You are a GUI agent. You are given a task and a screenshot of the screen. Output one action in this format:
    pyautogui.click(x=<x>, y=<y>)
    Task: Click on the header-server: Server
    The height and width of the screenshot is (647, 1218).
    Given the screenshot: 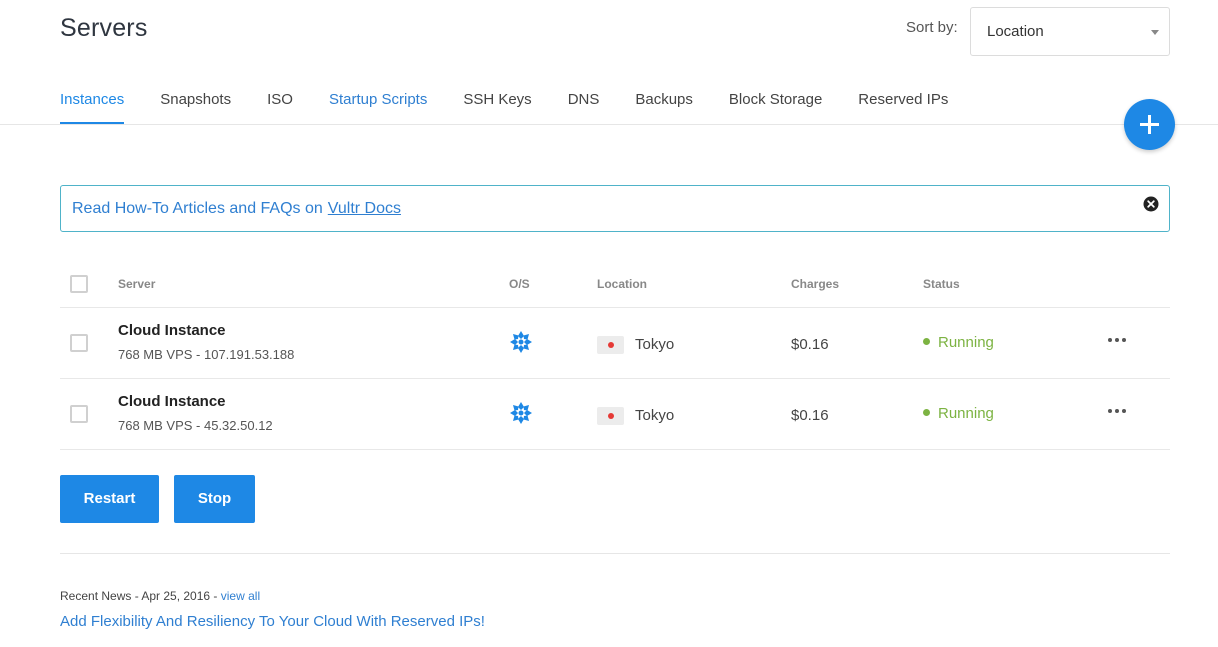 What is the action you would take?
    pyautogui.click(x=137, y=284)
    